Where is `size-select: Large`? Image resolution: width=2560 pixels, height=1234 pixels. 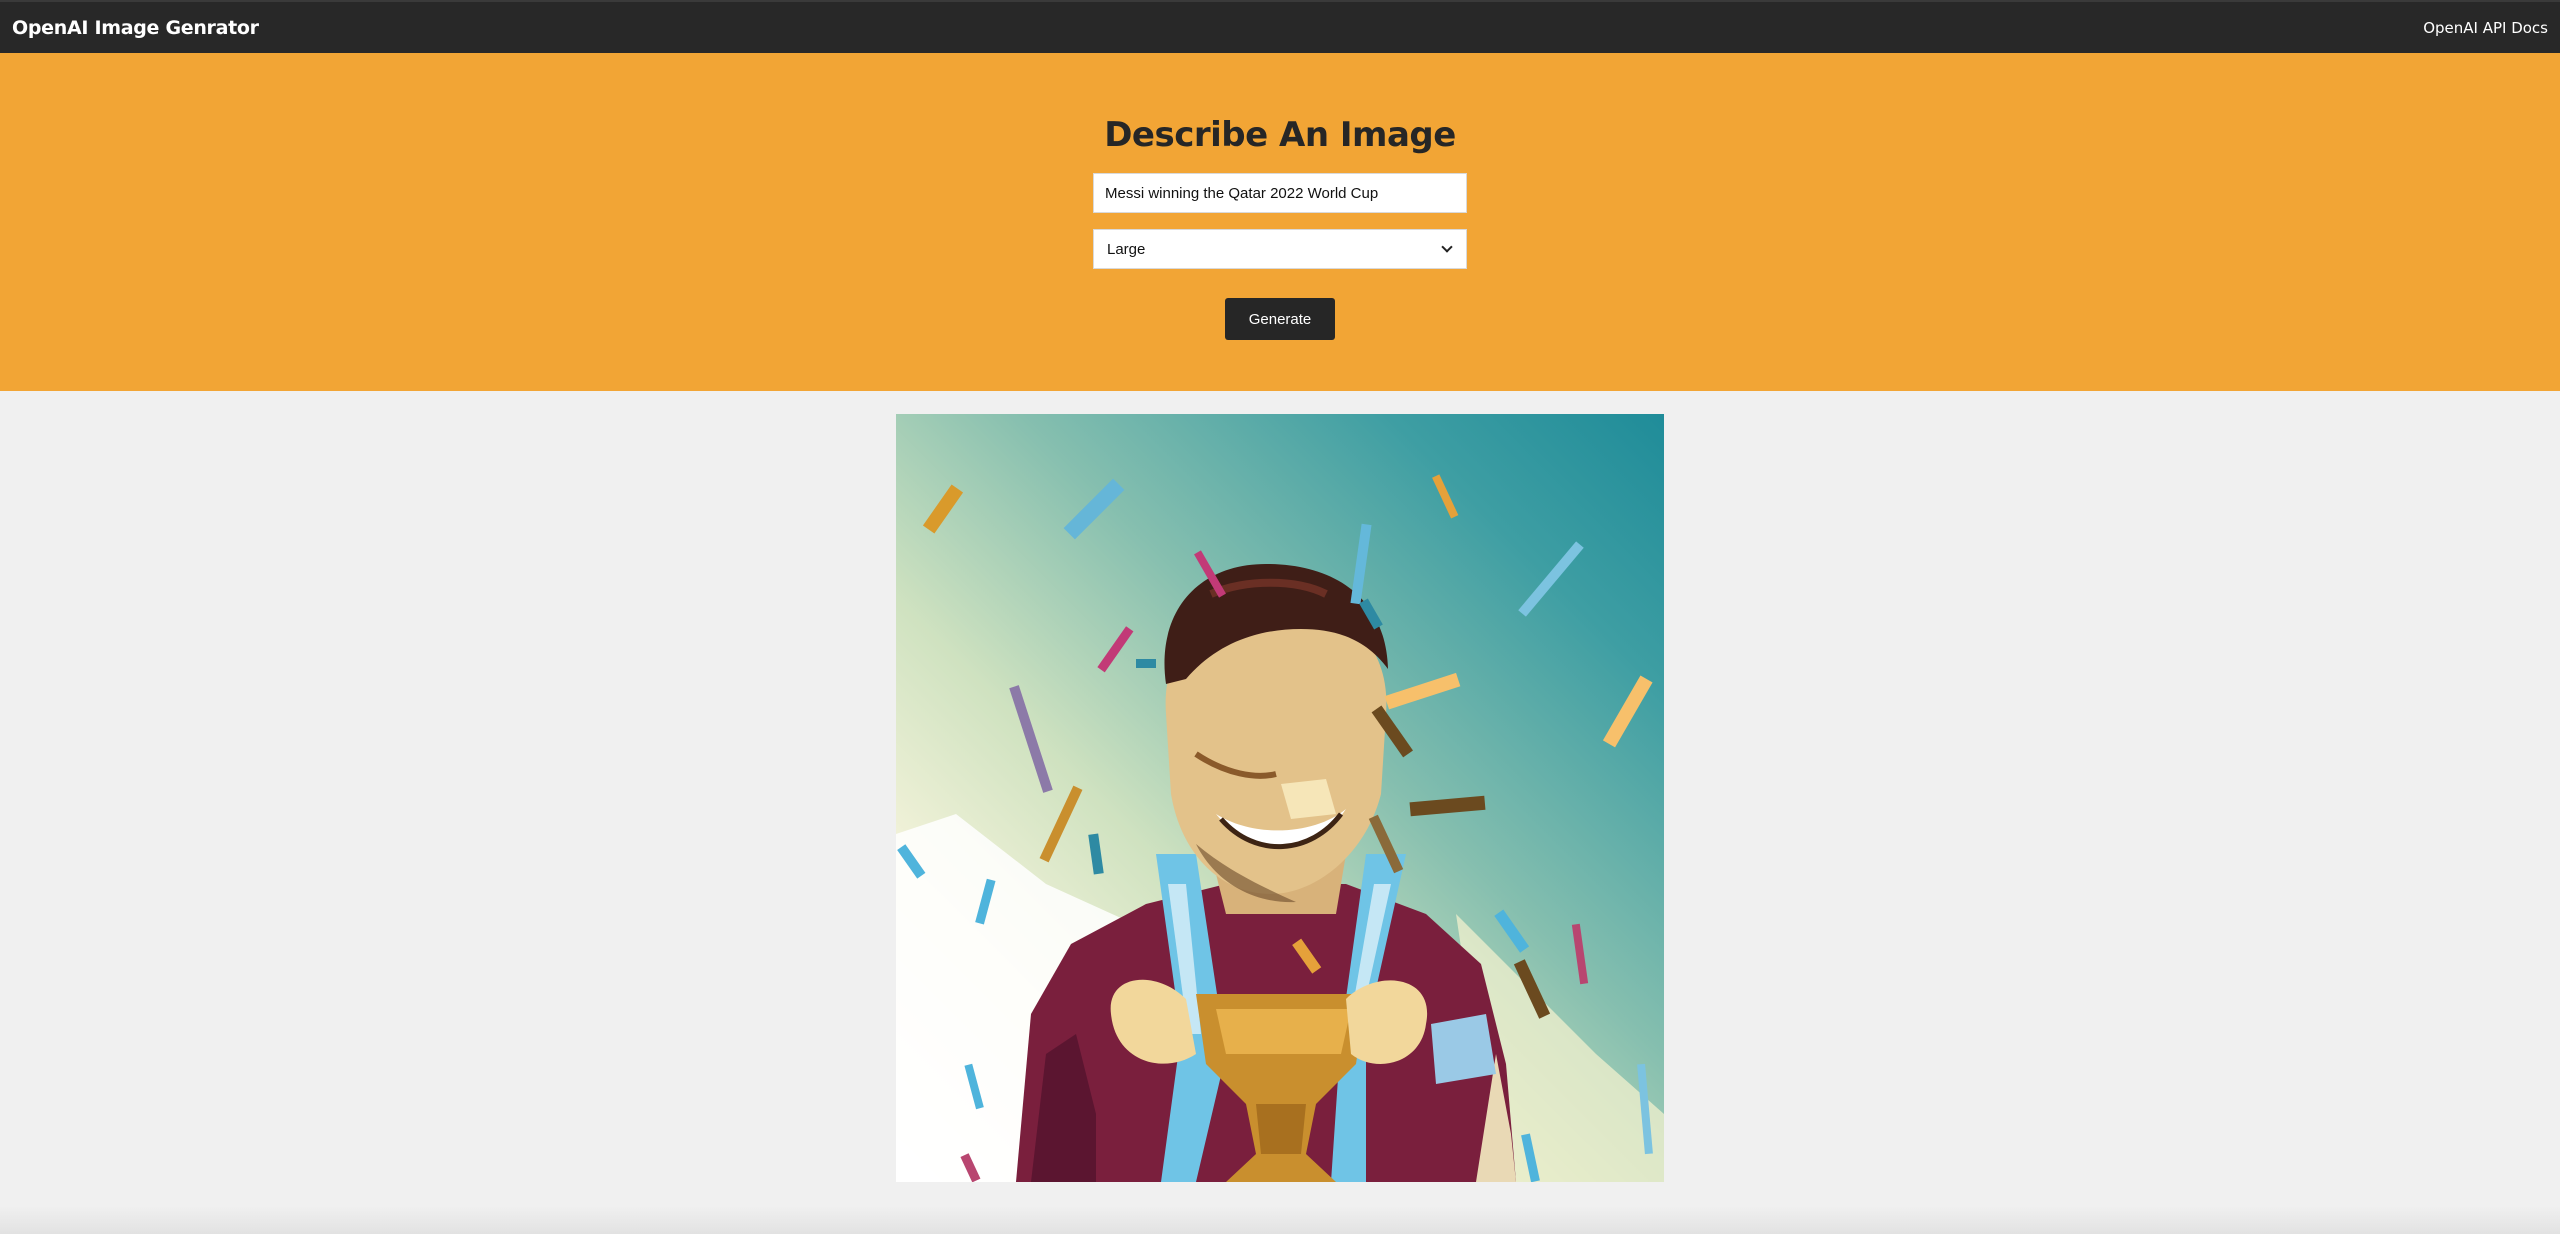
size-select: Large is located at coordinates (1280, 249).